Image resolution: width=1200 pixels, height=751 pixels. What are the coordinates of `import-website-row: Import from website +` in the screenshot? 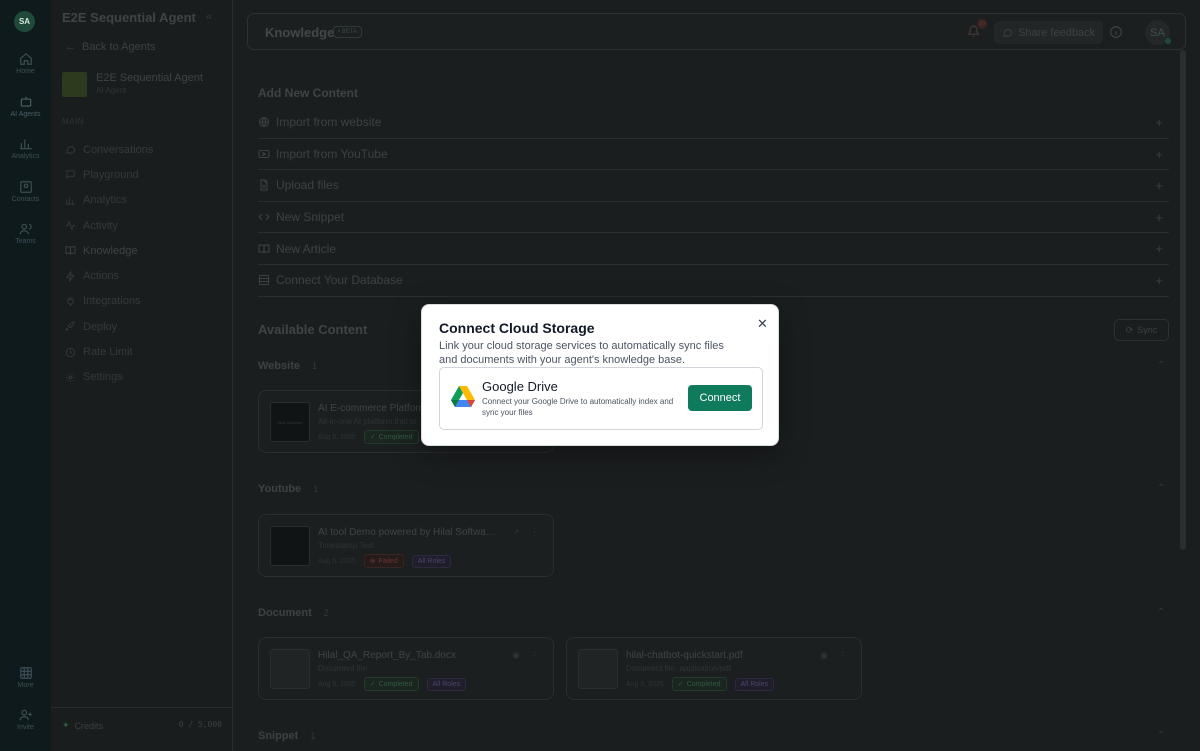 It's located at (713, 123).